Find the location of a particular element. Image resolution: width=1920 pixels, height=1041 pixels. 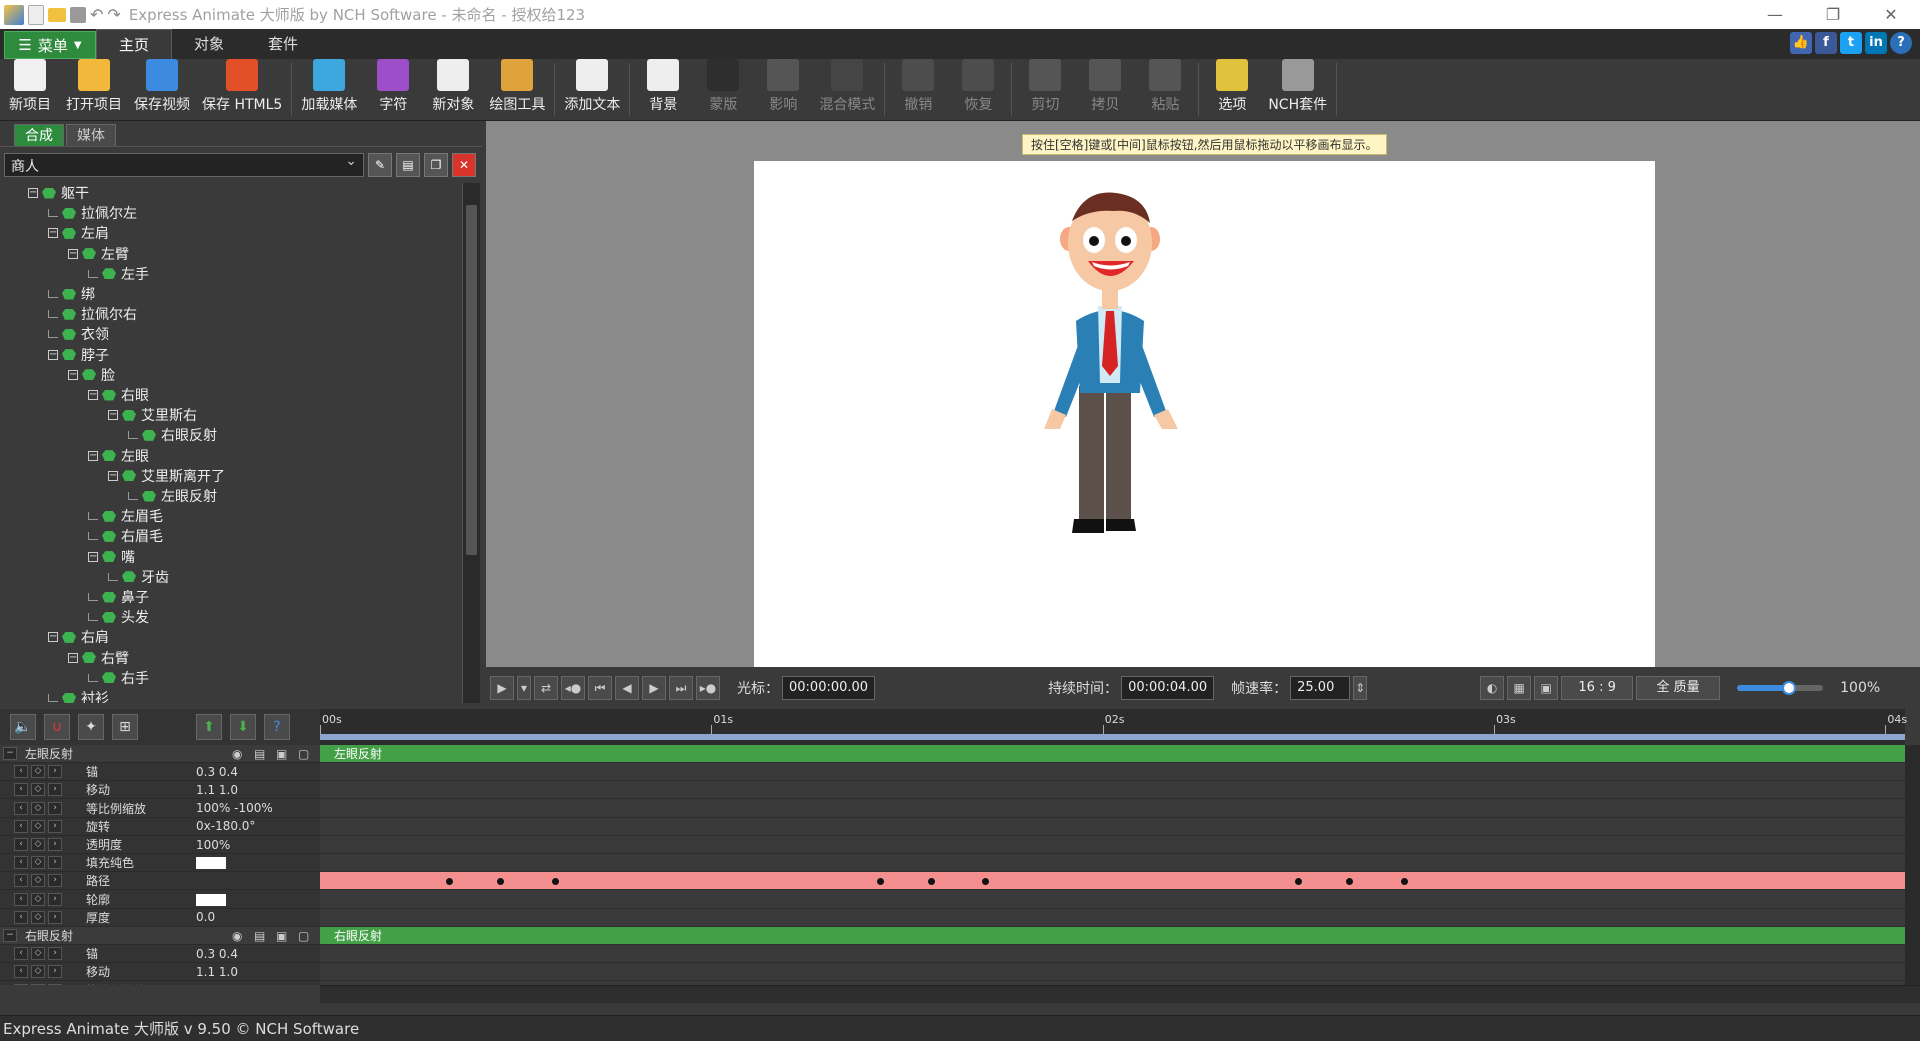

property-value: 0.0 is located at coordinates (205, 917).